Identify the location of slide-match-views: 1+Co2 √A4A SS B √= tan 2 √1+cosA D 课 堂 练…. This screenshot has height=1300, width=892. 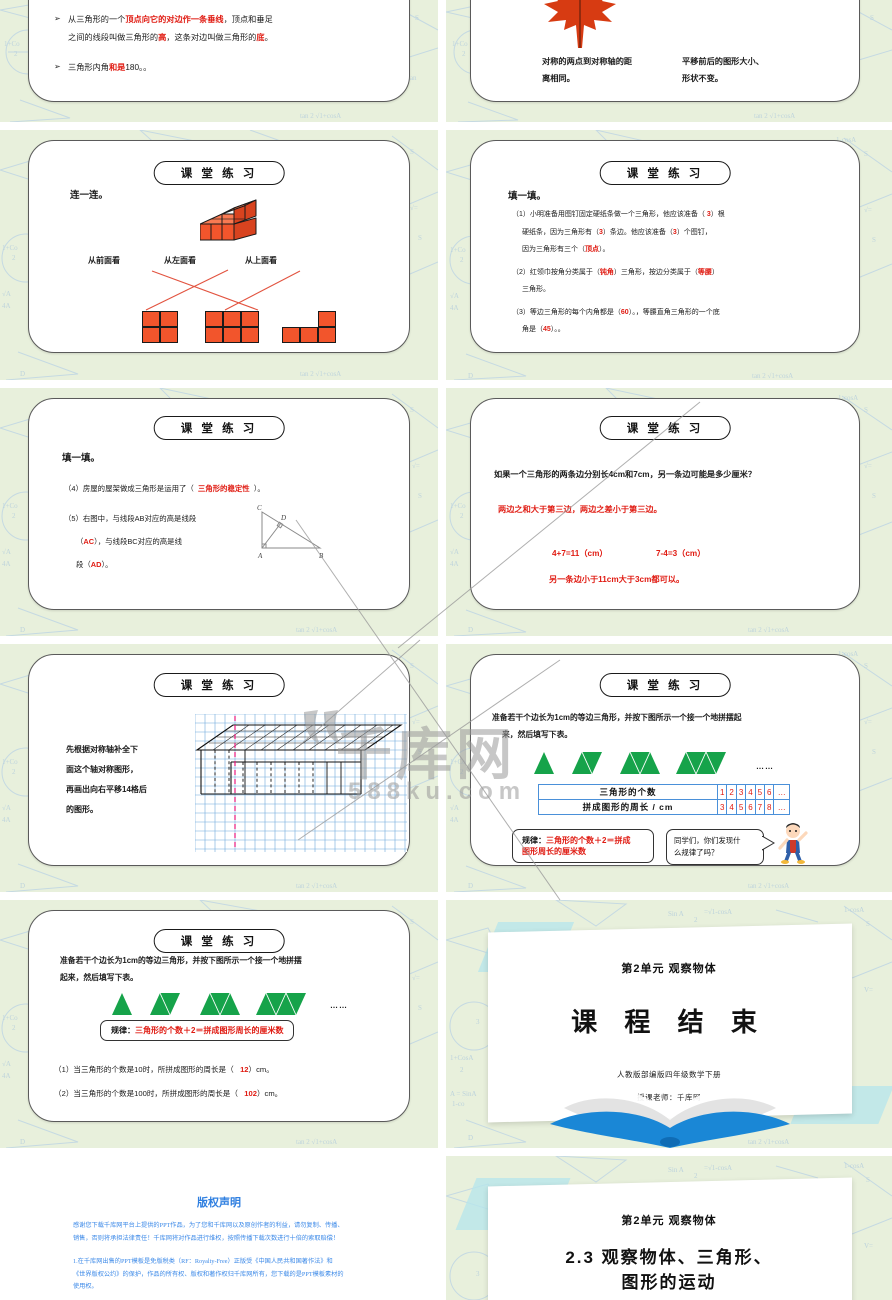
(219, 255).